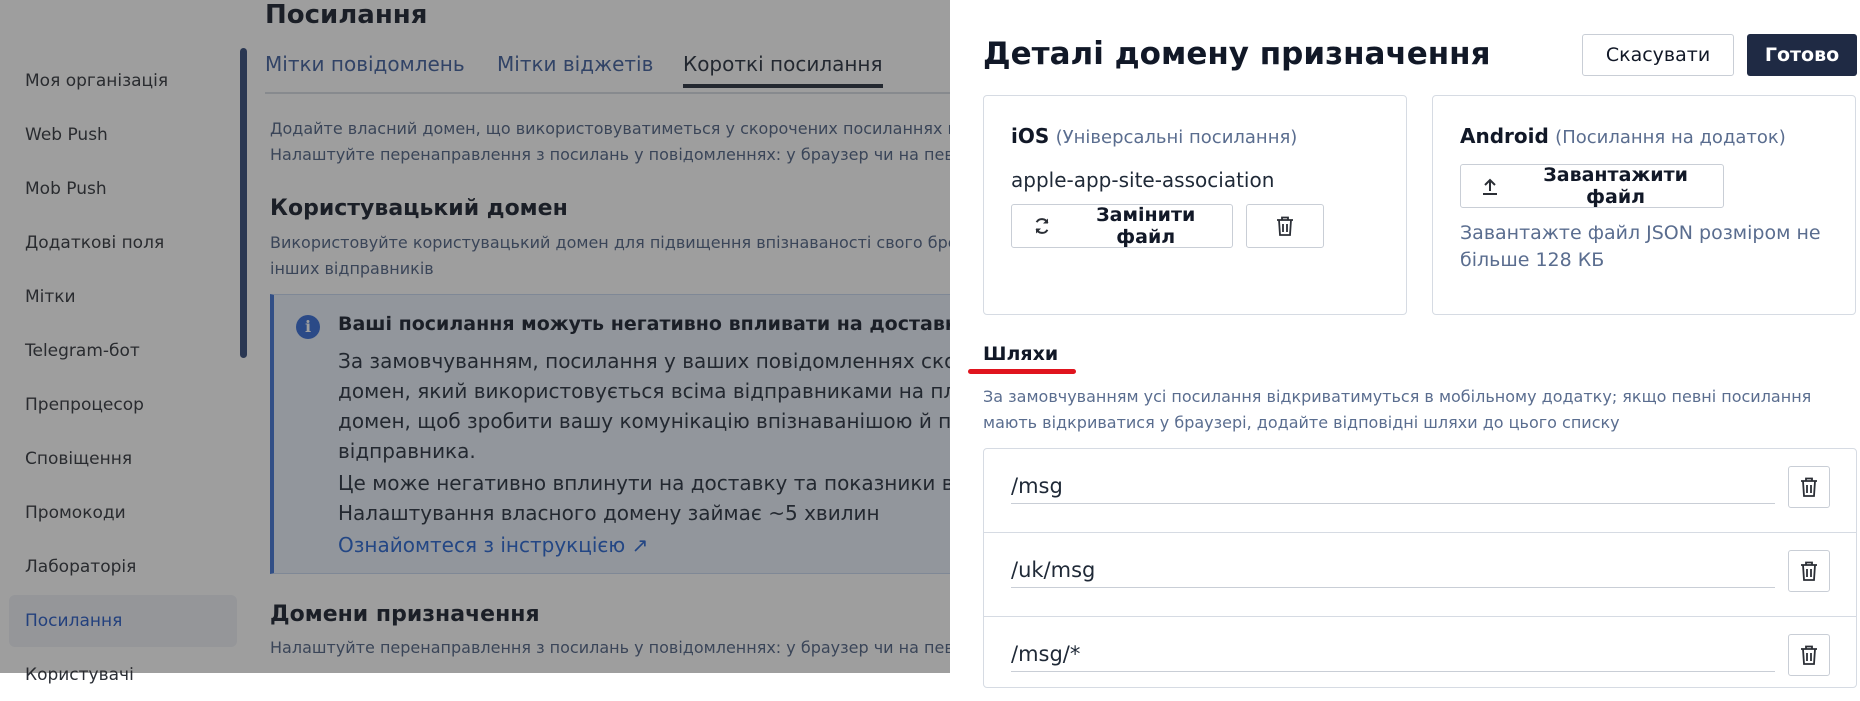 The height and width of the screenshot is (701, 1860). Describe the element at coordinates (1615, 186) in the screenshot. I see `upload-file-label: Завантажити файл` at that location.